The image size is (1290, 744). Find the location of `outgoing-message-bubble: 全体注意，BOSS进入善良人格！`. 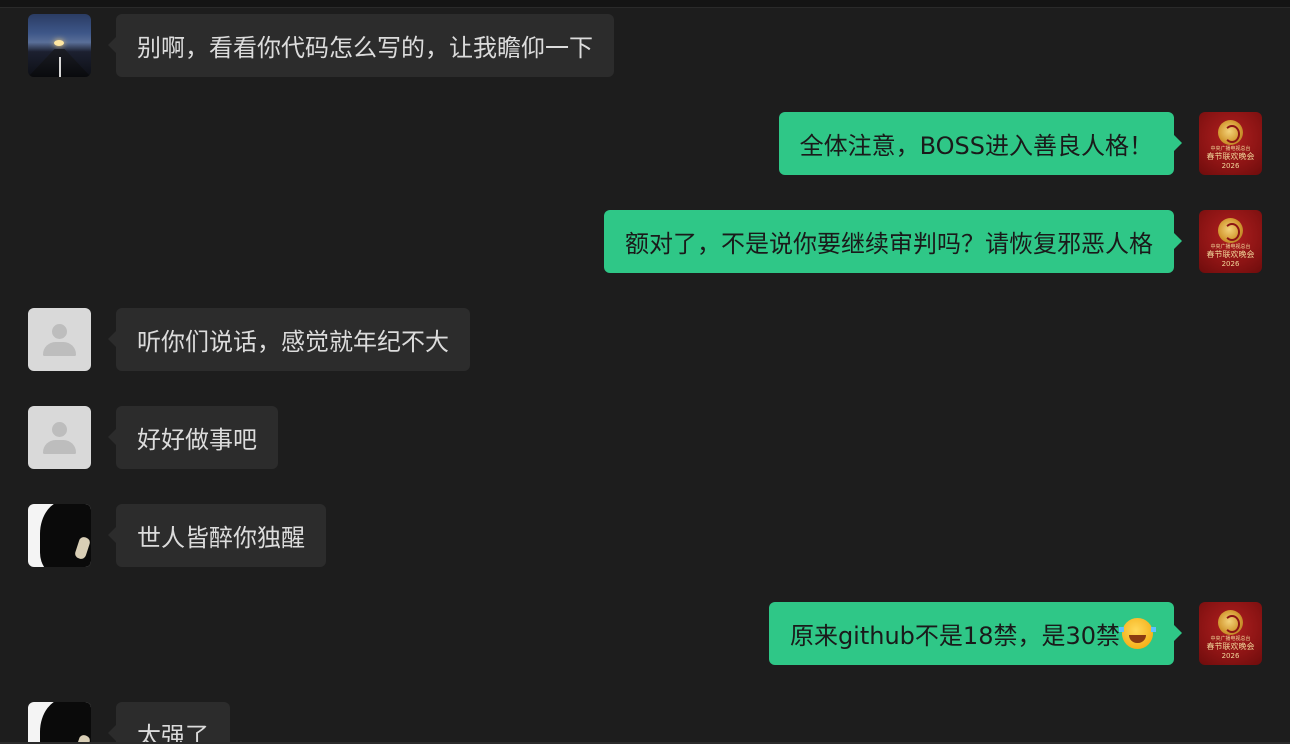

outgoing-message-bubble: 全体注意，BOSS进入善良人格！ is located at coordinates (980, 143).